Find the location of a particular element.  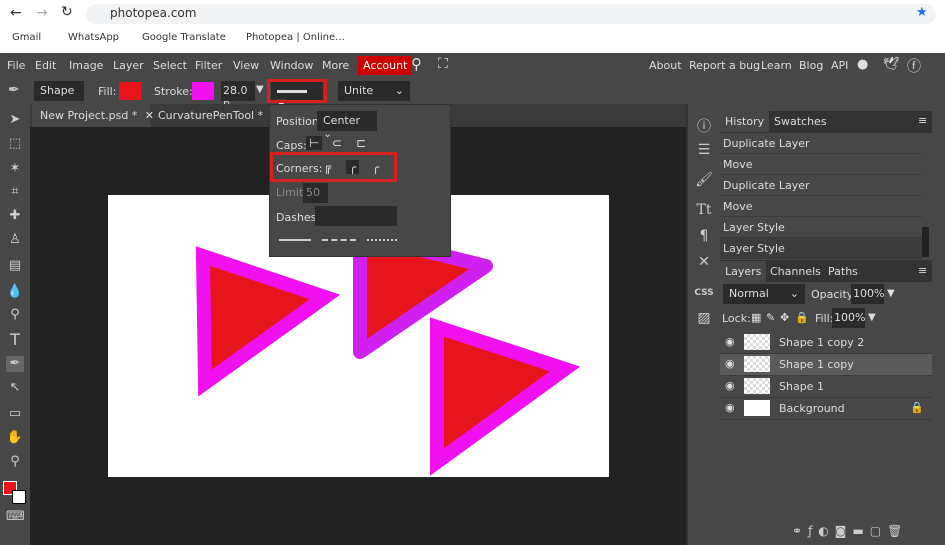

round-cap-icon: ⊂ is located at coordinates (337, 143).